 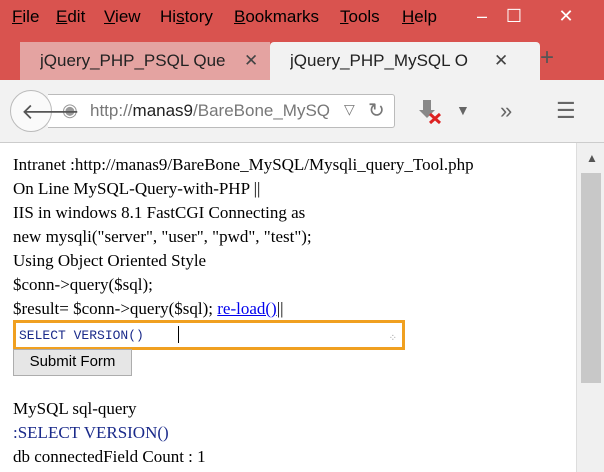 What do you see at coordinates (276, 17) in the screenshot?
I see `menu-bookmarks: Bookmarks` at bounding box center [276, 17].